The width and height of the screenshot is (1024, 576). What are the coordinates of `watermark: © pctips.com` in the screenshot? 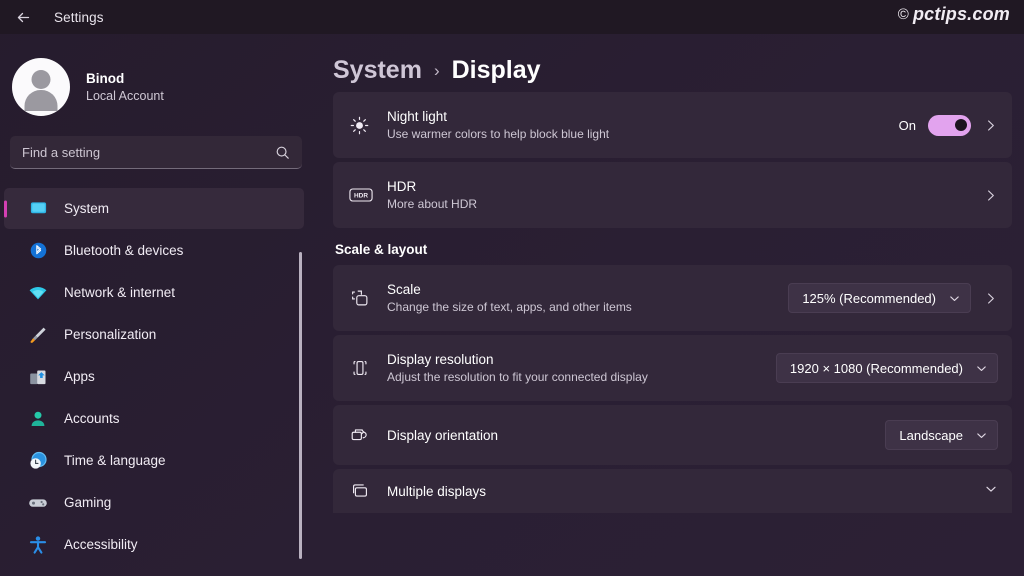 It's located at (954, 14).